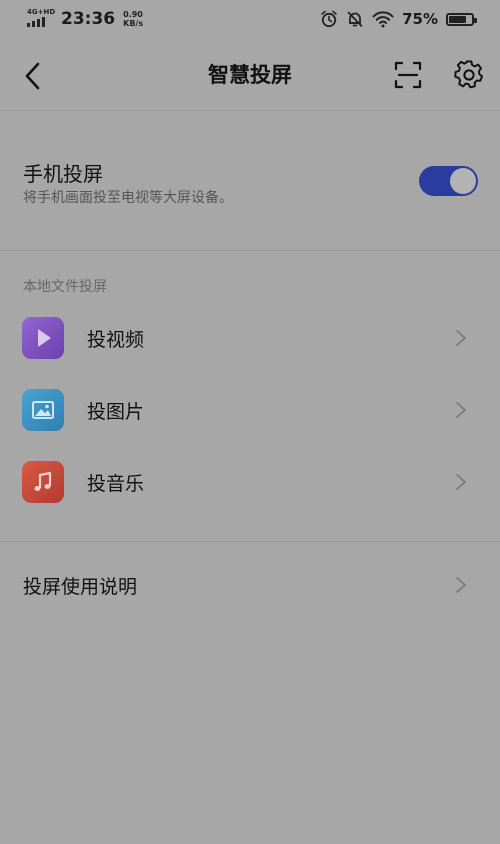  Describe the element at coordinates (36, 22) in the screenshot. I see `signal-icon` at that location.